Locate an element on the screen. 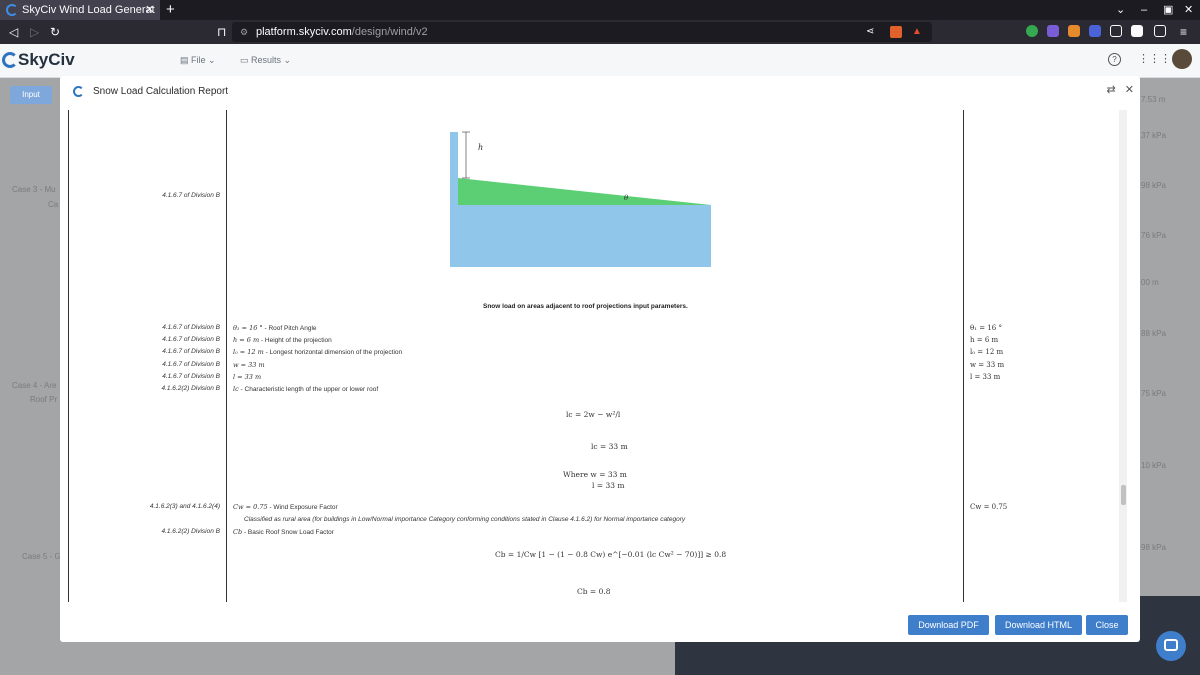 The image size is (1200, 675). browser-tab: SkyCiv Wind Load Generat ✕ is located at coordinates (80, 10).